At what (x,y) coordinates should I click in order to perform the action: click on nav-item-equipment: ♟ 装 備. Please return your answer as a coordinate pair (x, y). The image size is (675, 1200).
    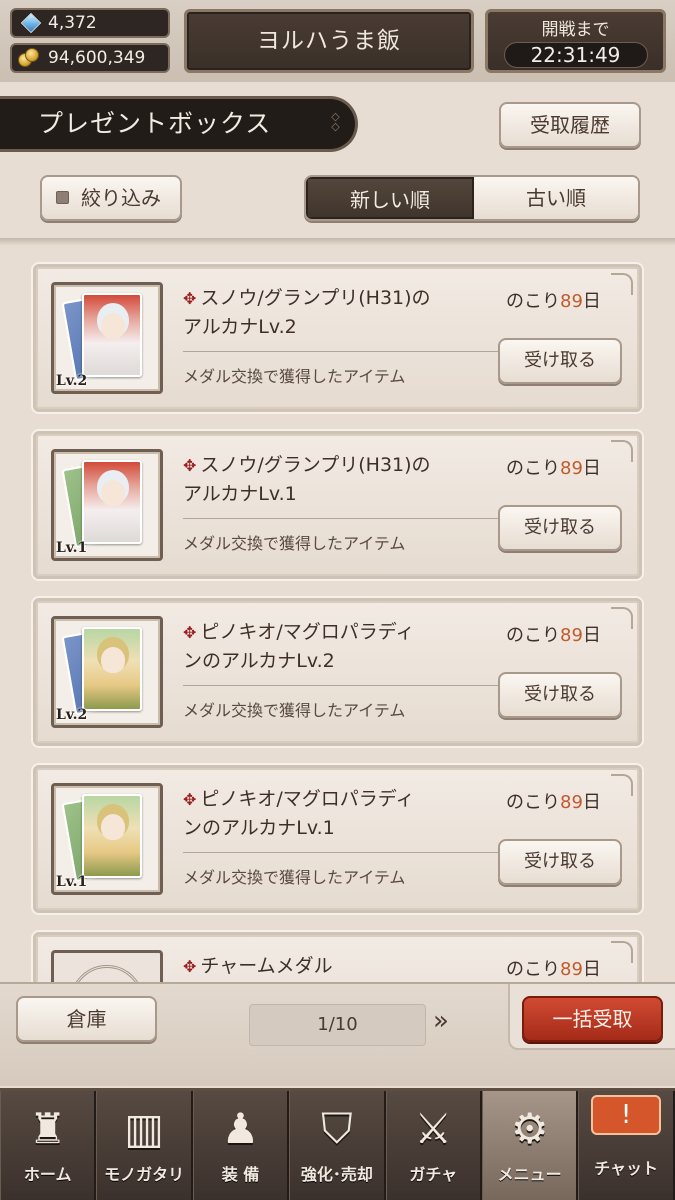
    Looking at the image, I should click on (241, 1145).